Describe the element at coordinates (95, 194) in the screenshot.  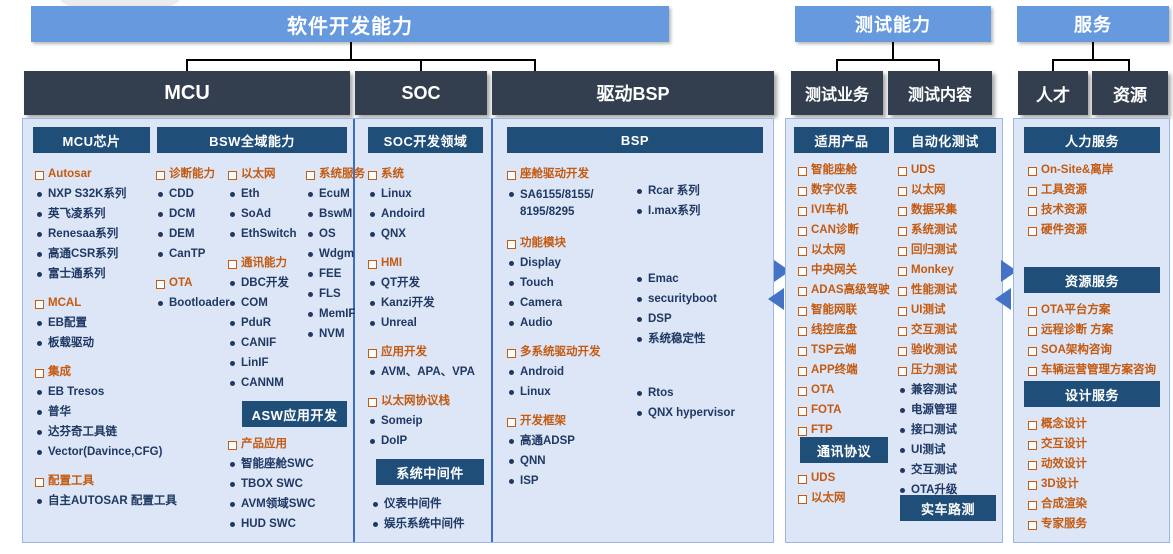
I see `list-item: NXP S32K系列` at that location.